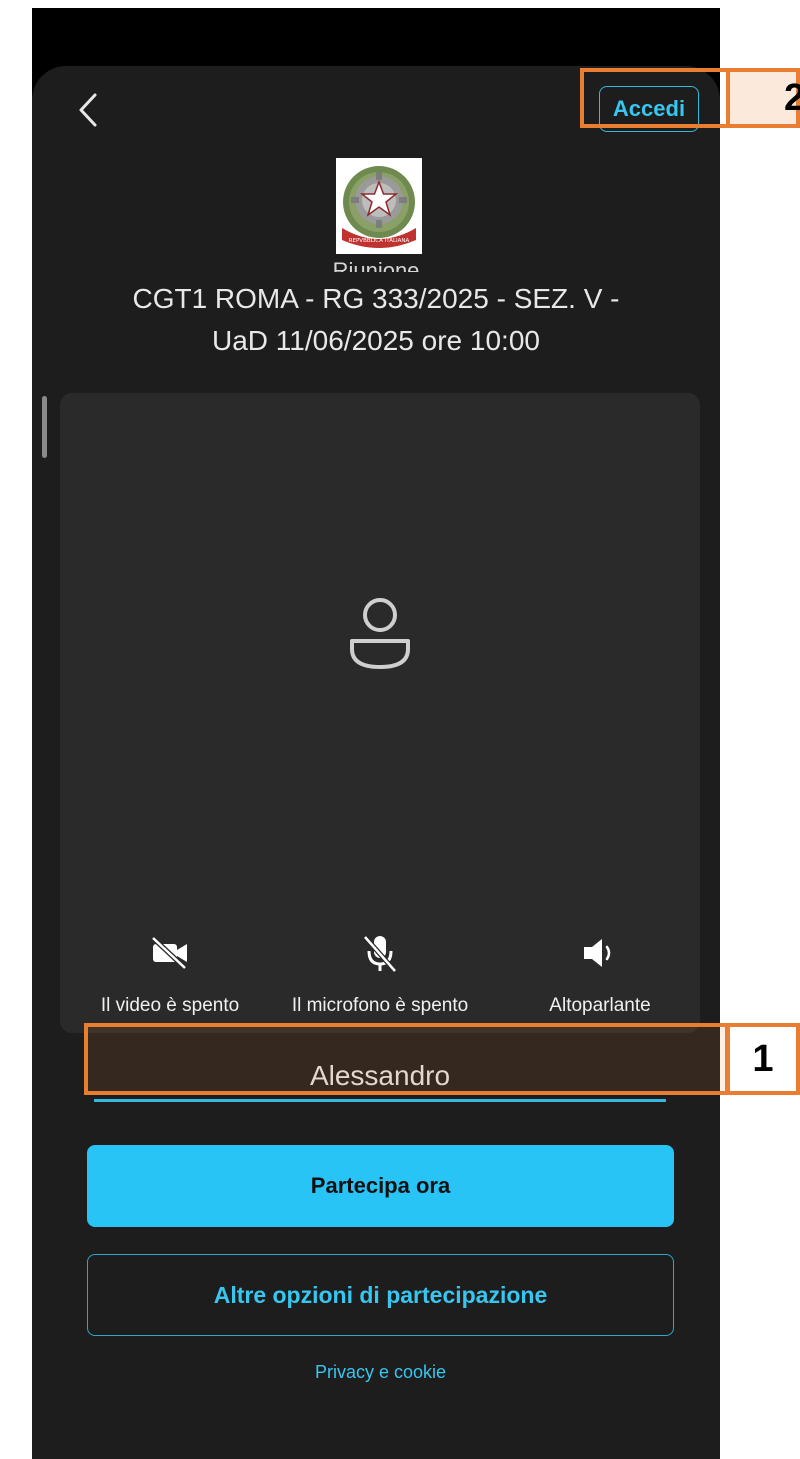  Describe the element at coordinates (600, 1005) in the screenshot. I see `speaker-toggle-label: Altoparlante` at that location.